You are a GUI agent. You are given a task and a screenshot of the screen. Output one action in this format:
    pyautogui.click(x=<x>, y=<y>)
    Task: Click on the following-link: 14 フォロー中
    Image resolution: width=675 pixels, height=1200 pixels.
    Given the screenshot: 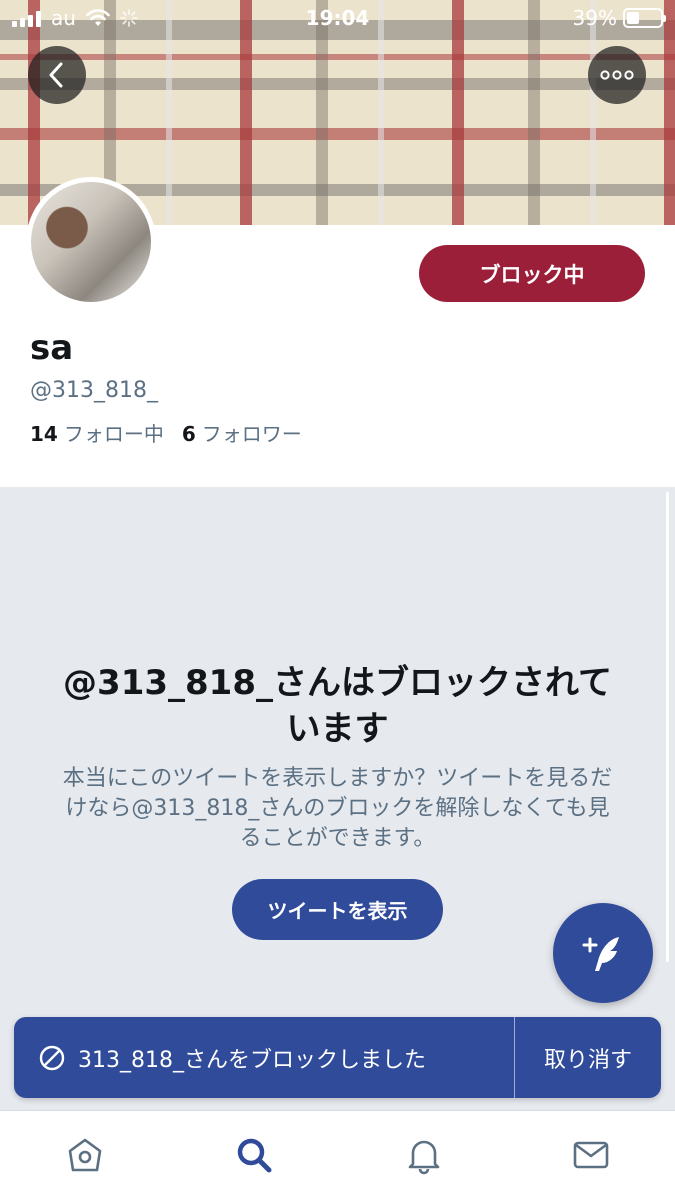 What is the action you would take?
    pyautogui.click(x=97, y=432)
    